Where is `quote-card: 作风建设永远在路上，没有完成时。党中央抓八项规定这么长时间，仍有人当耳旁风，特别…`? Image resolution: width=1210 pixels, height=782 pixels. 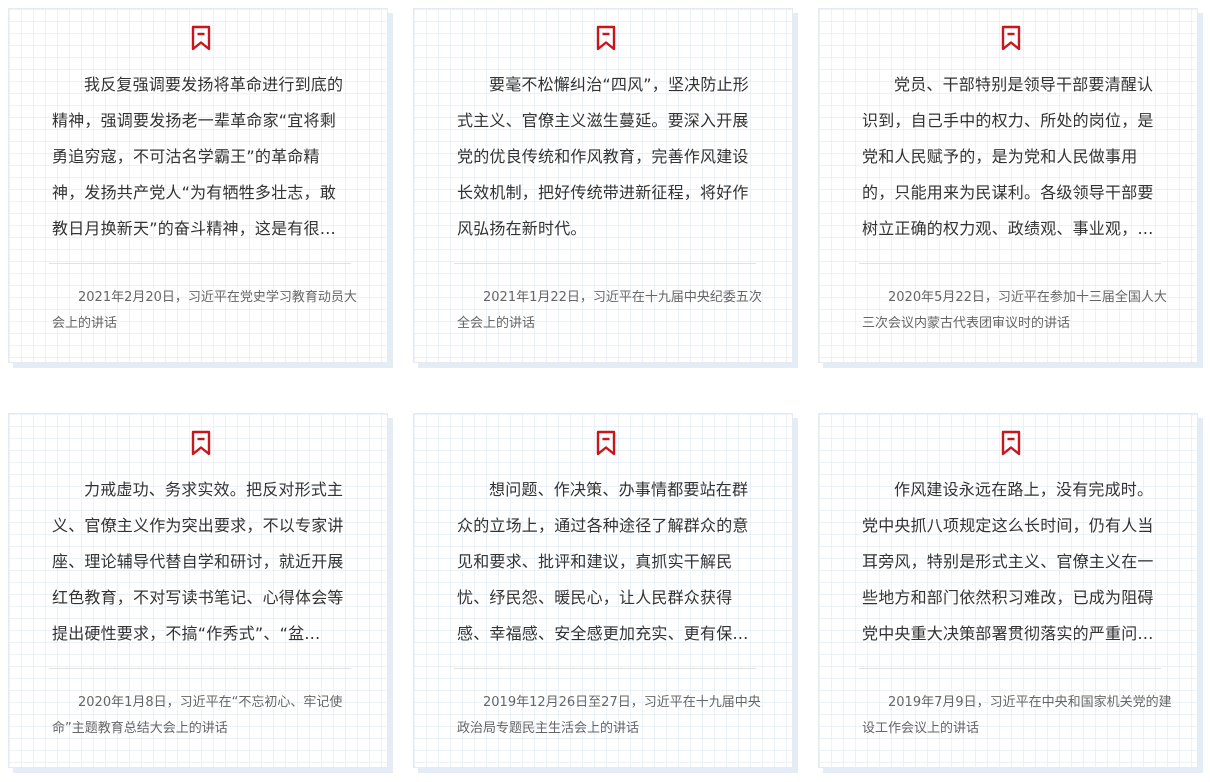 quote-card: 作风建设永远在路上，没有完成时。党中央抓八项规定这么长时间，仍有人当耳旁风，特别… is located at coordinates (1008, 590).